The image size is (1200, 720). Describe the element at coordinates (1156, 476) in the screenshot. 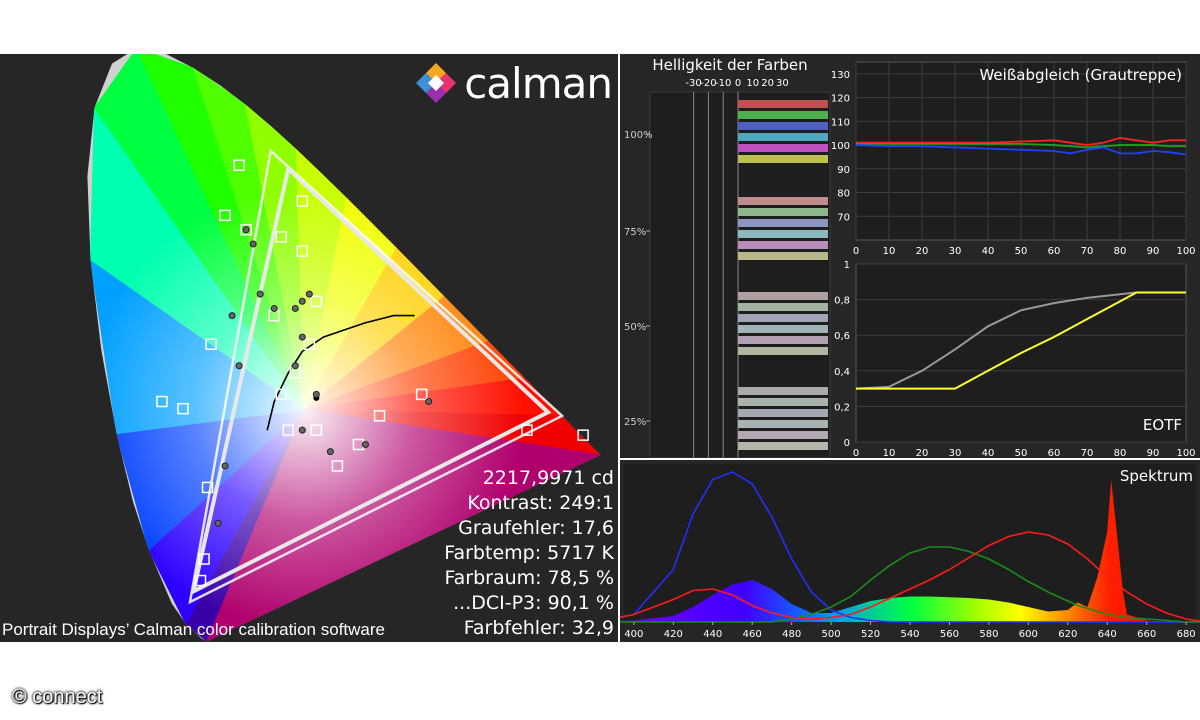

I see `spectrum-title: Spektrum` at that location.